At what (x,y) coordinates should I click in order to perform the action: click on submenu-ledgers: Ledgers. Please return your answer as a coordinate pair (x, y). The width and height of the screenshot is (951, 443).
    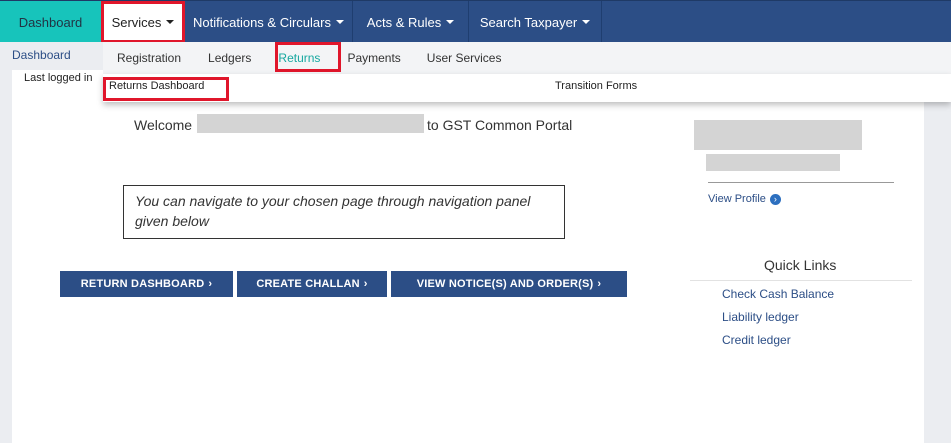
    Looking at the image, I should click on (229, 58).